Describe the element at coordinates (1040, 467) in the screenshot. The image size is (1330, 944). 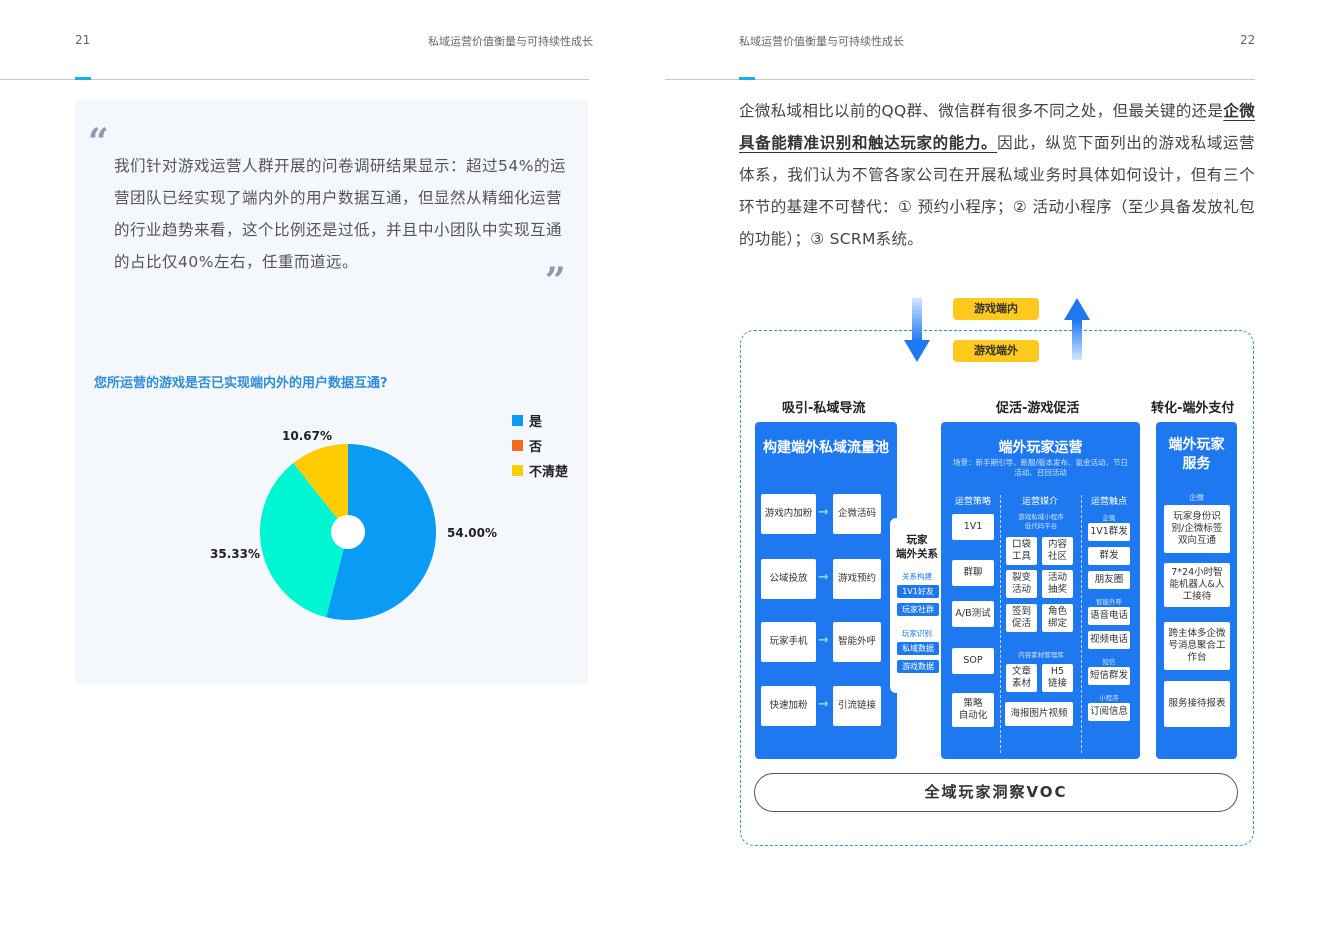
I see `panel-player-ops-scene: 场景：新手期引导、新服/版本发布、氪金活动、节日活动、召回活动` at that location.